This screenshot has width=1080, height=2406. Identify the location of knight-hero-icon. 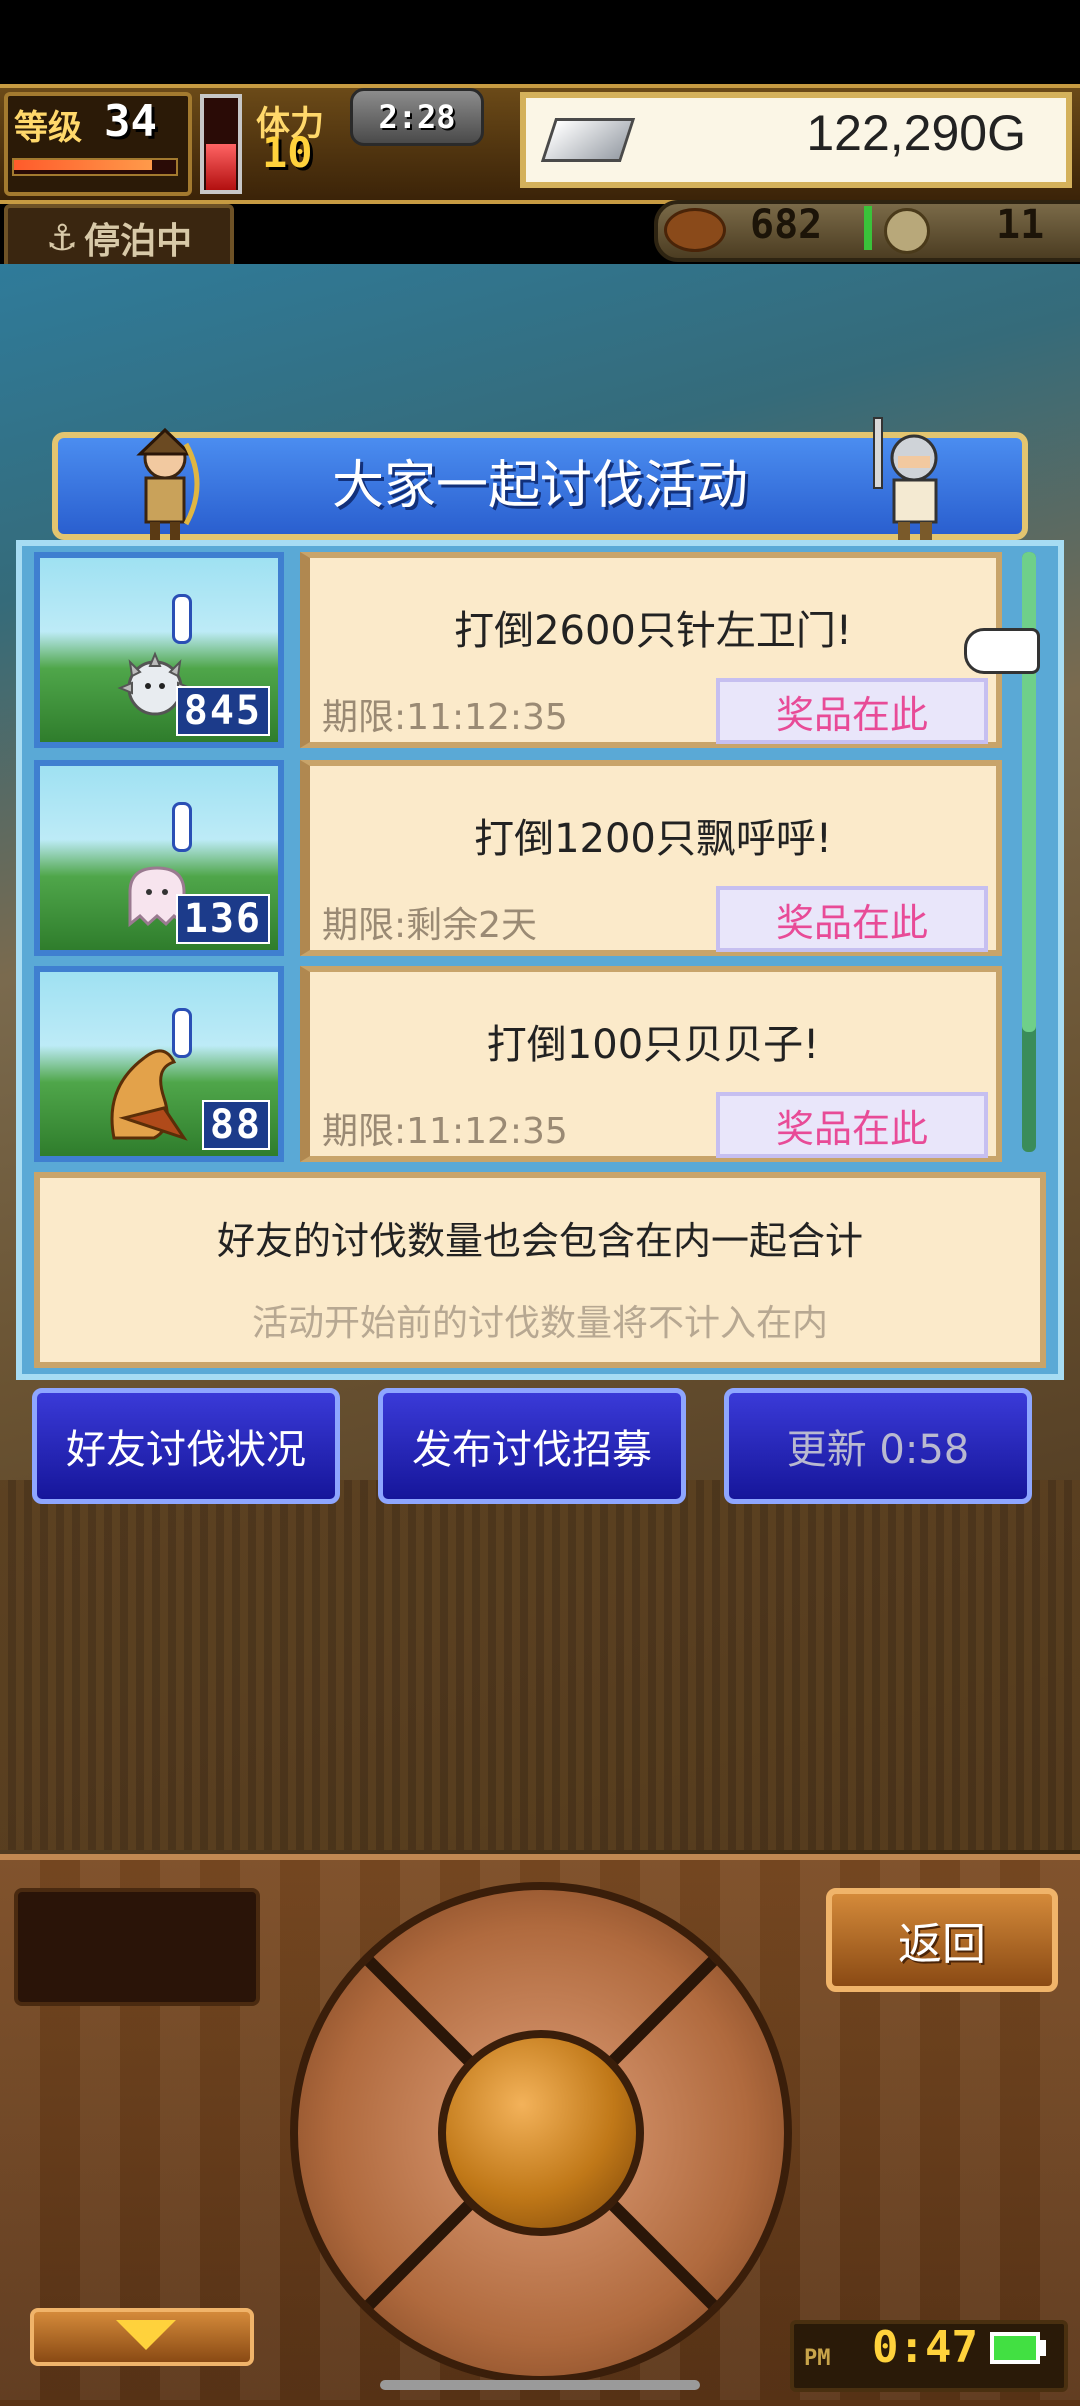
(905, 478).